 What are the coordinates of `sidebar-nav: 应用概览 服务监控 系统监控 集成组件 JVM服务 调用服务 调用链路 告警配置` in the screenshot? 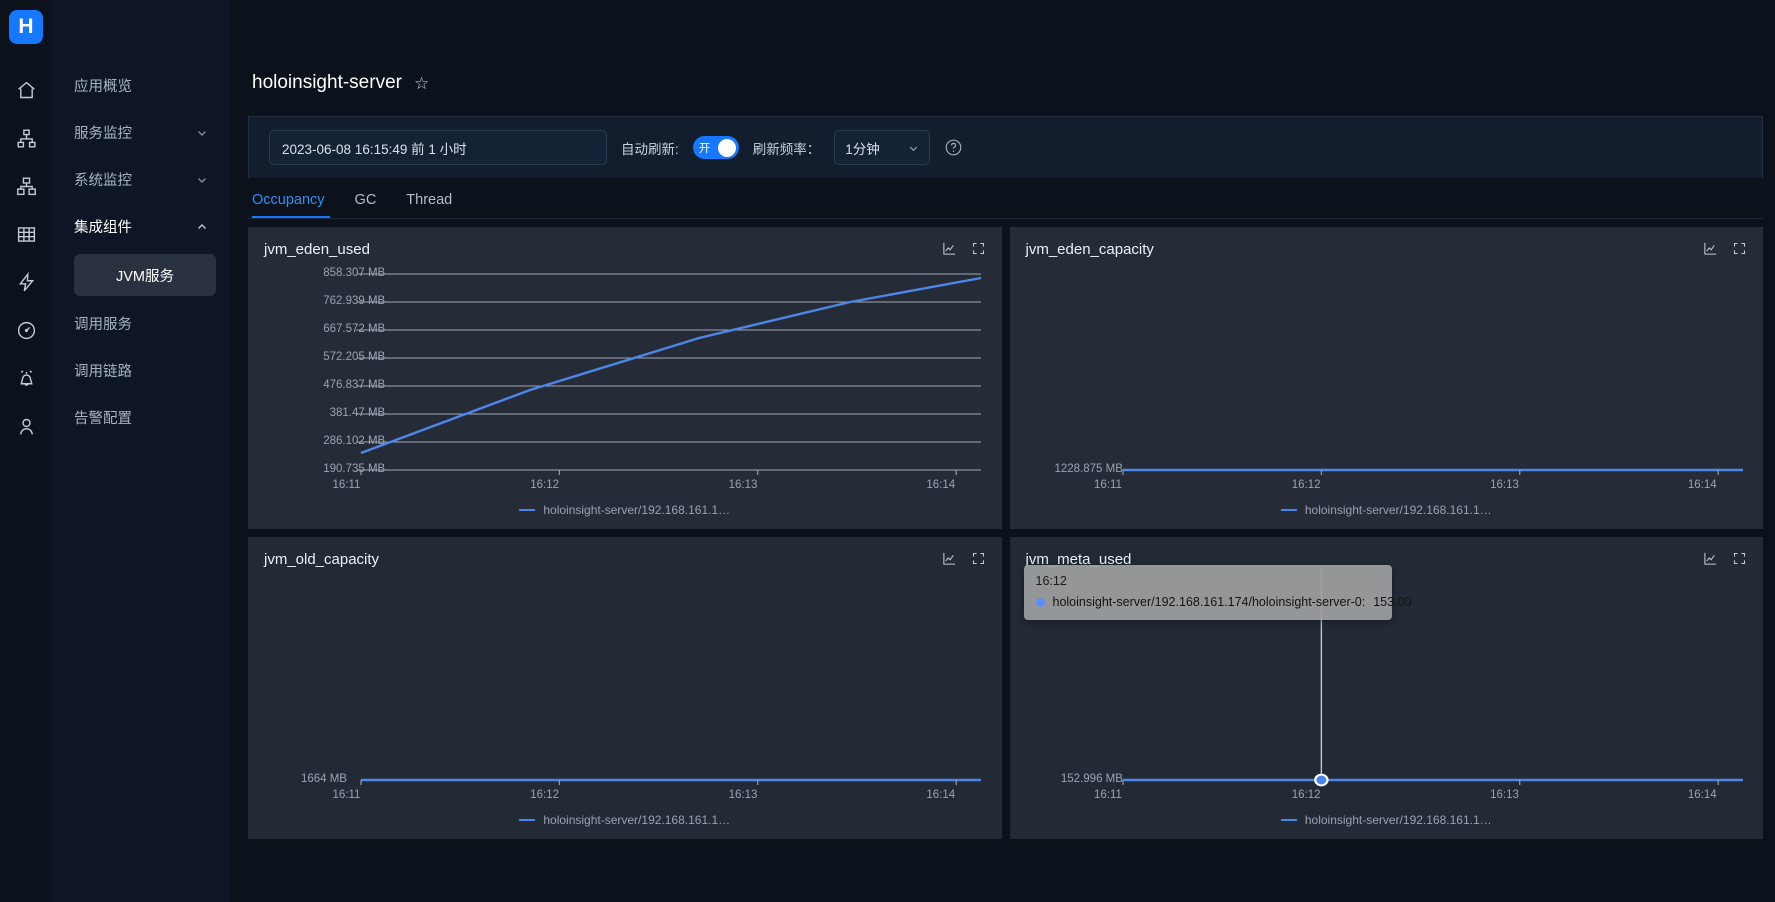 It's located at (141, 451).